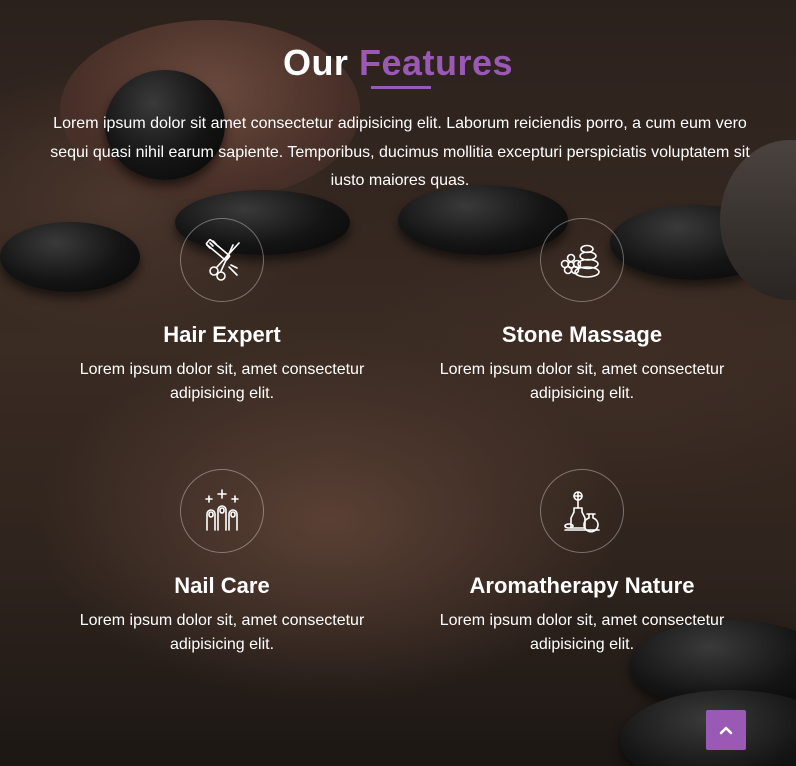  I want to click on stones-flower-icon, so click(580, 261).